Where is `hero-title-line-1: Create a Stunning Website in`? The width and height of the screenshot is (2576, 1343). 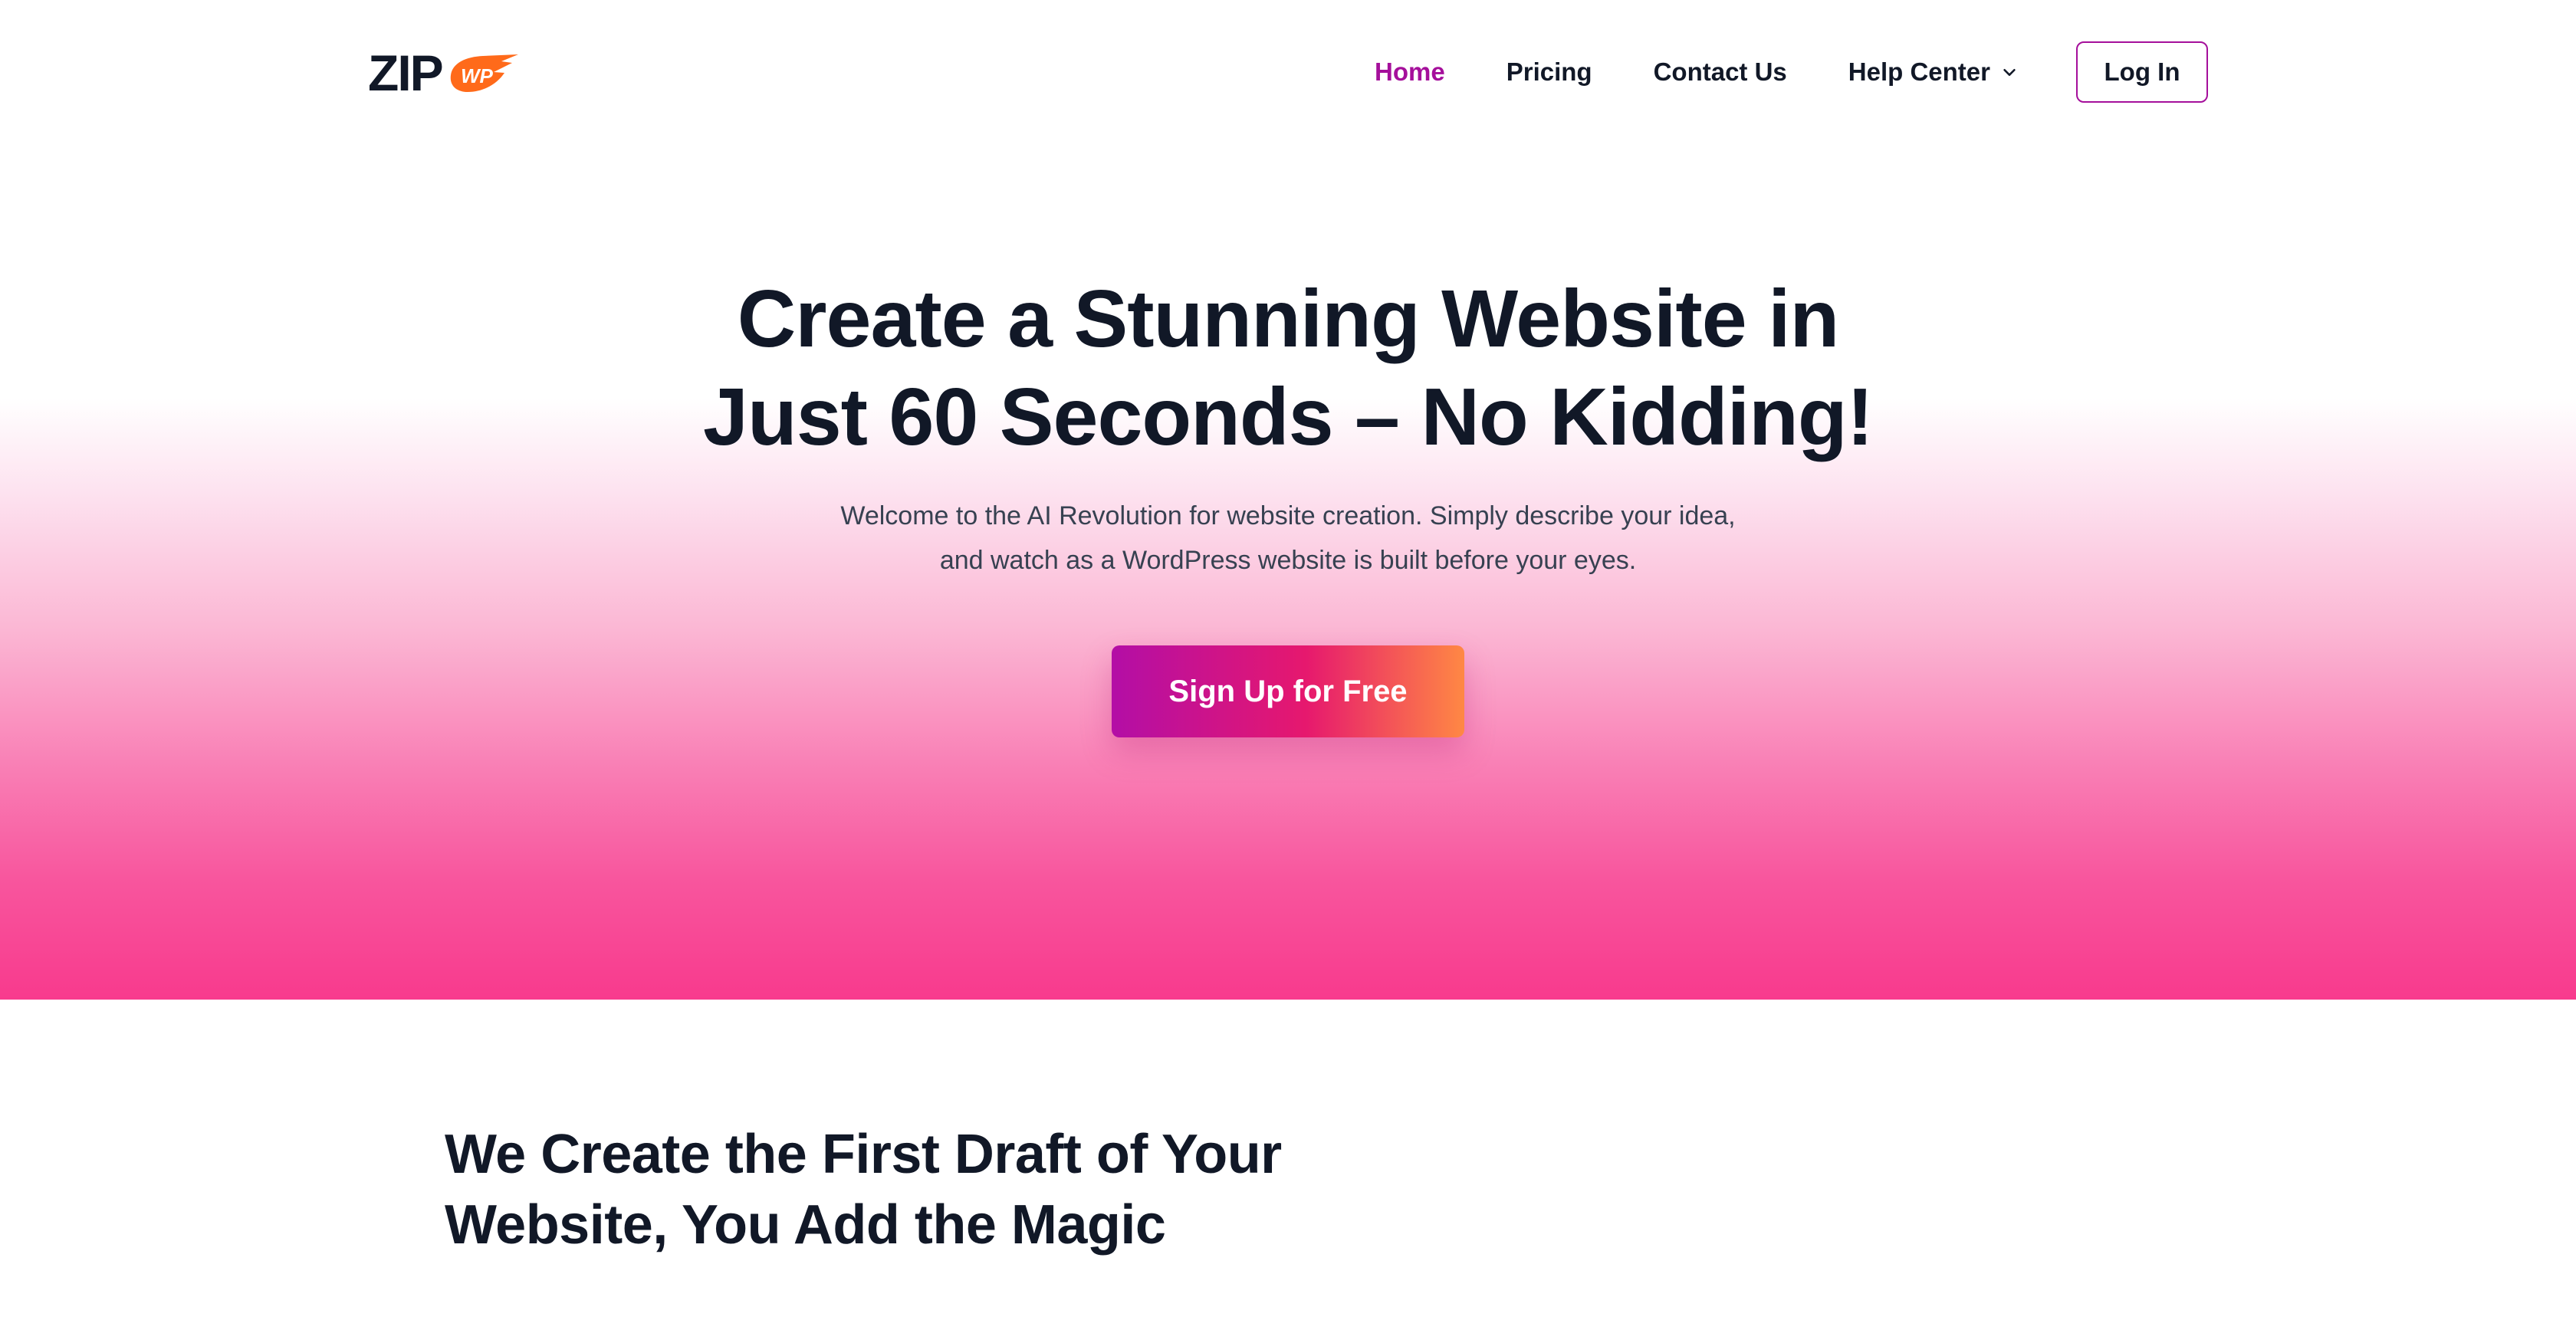
hero-title-line-1: Create a Stunning Website in is located at coordinates (1288, 319).